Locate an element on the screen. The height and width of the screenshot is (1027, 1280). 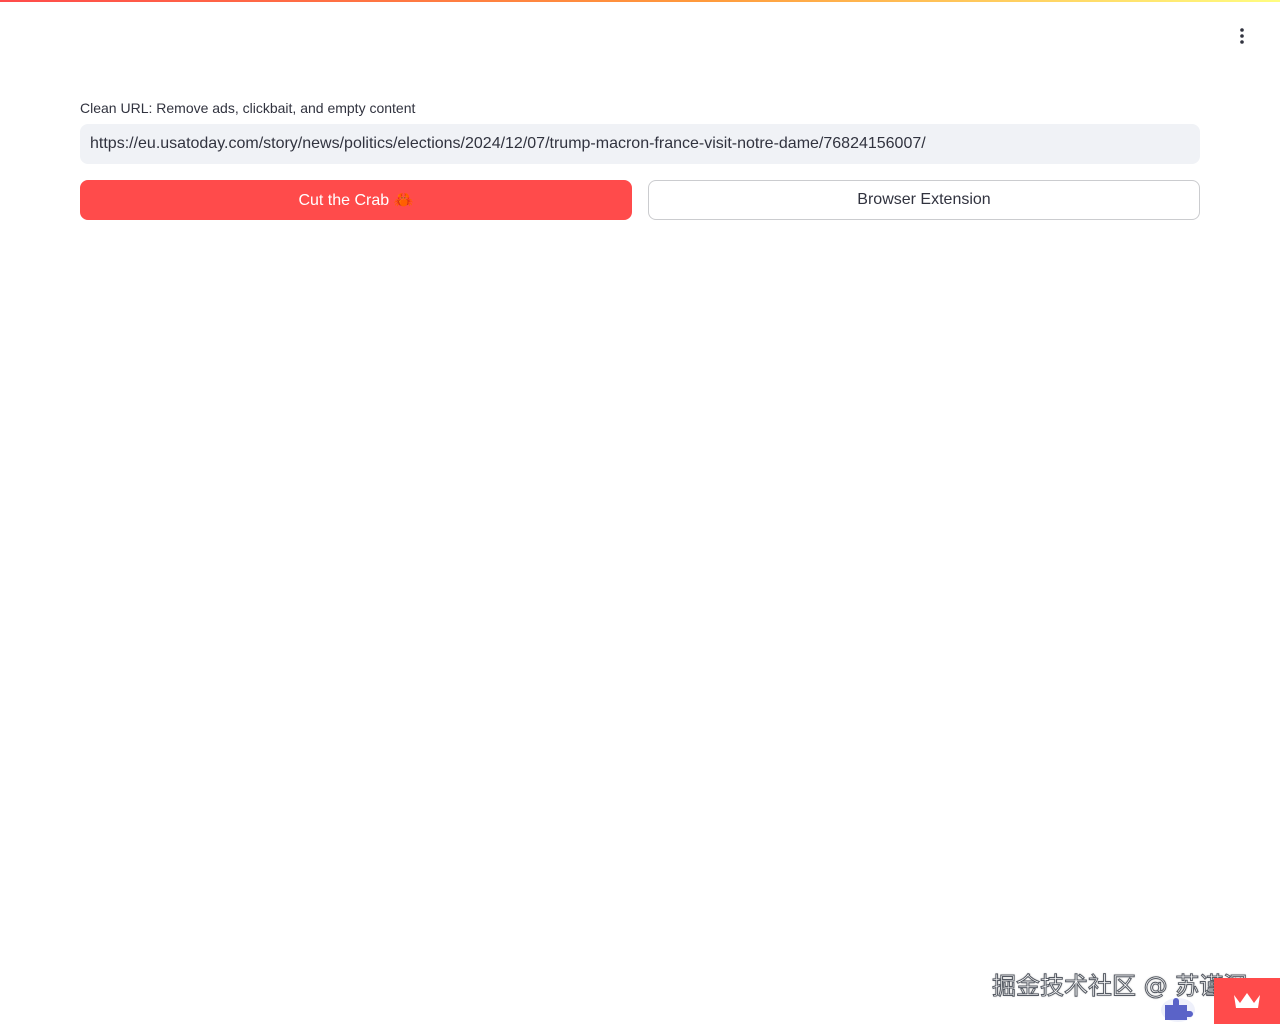
url-input is located at coordinates (640, 144).